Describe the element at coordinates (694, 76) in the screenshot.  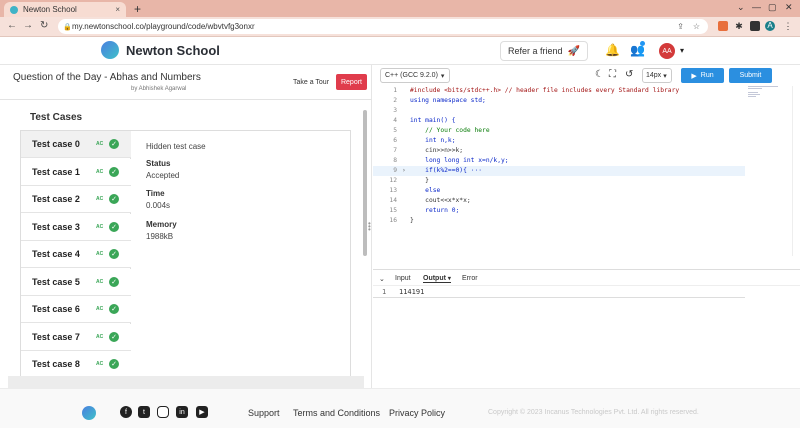
I see `play-icon: ▶` at that location.